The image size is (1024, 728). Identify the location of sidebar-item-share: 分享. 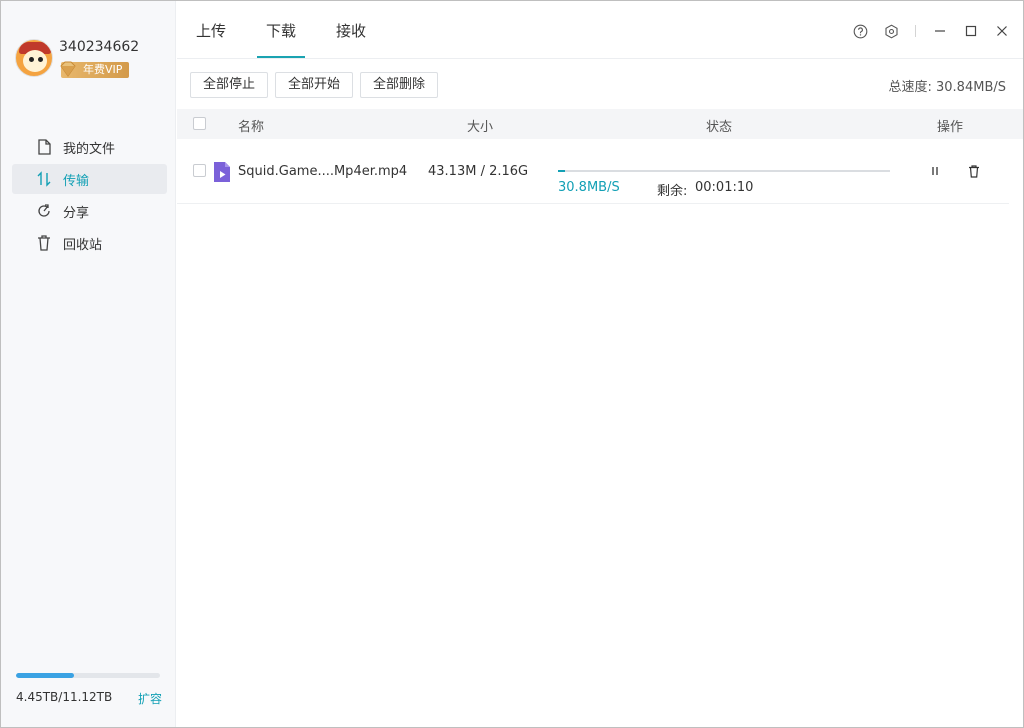
(89, 211).